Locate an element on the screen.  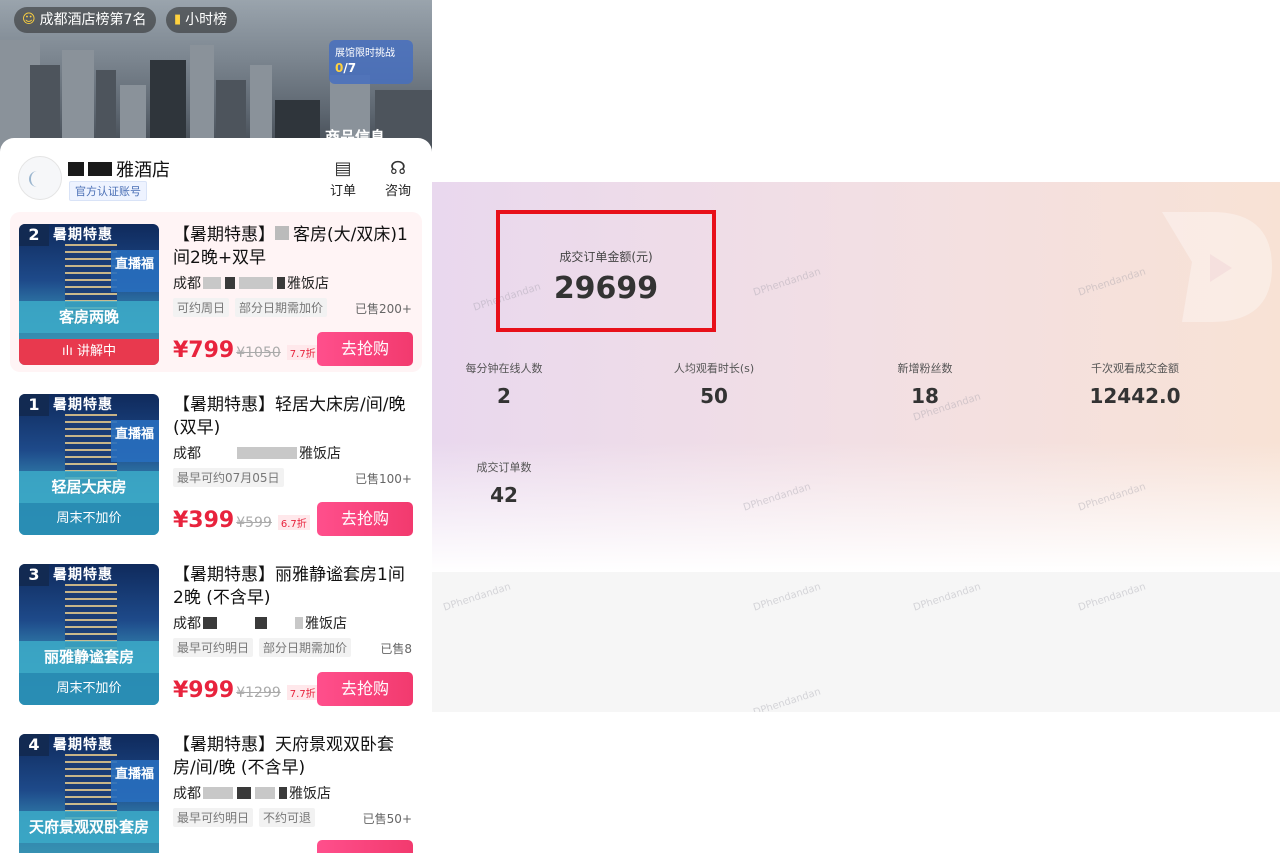
rank-badge: 1 is located at coordinates (34, 405).